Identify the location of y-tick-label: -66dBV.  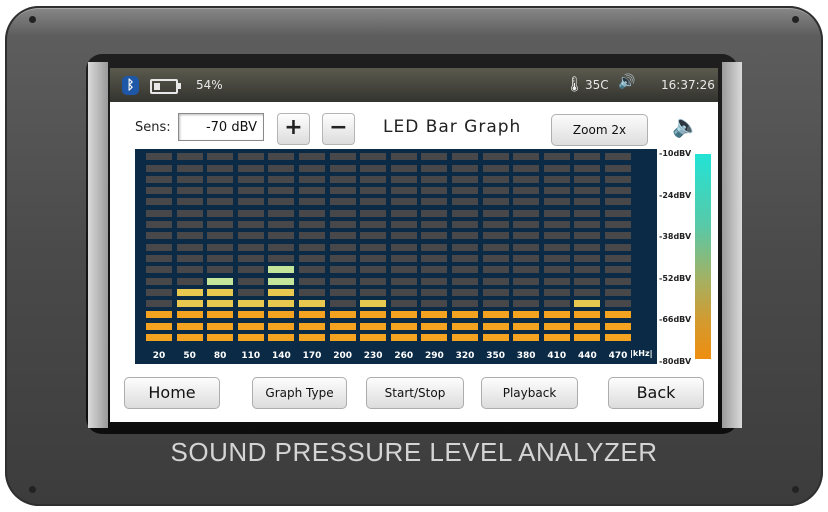
(675, 319).